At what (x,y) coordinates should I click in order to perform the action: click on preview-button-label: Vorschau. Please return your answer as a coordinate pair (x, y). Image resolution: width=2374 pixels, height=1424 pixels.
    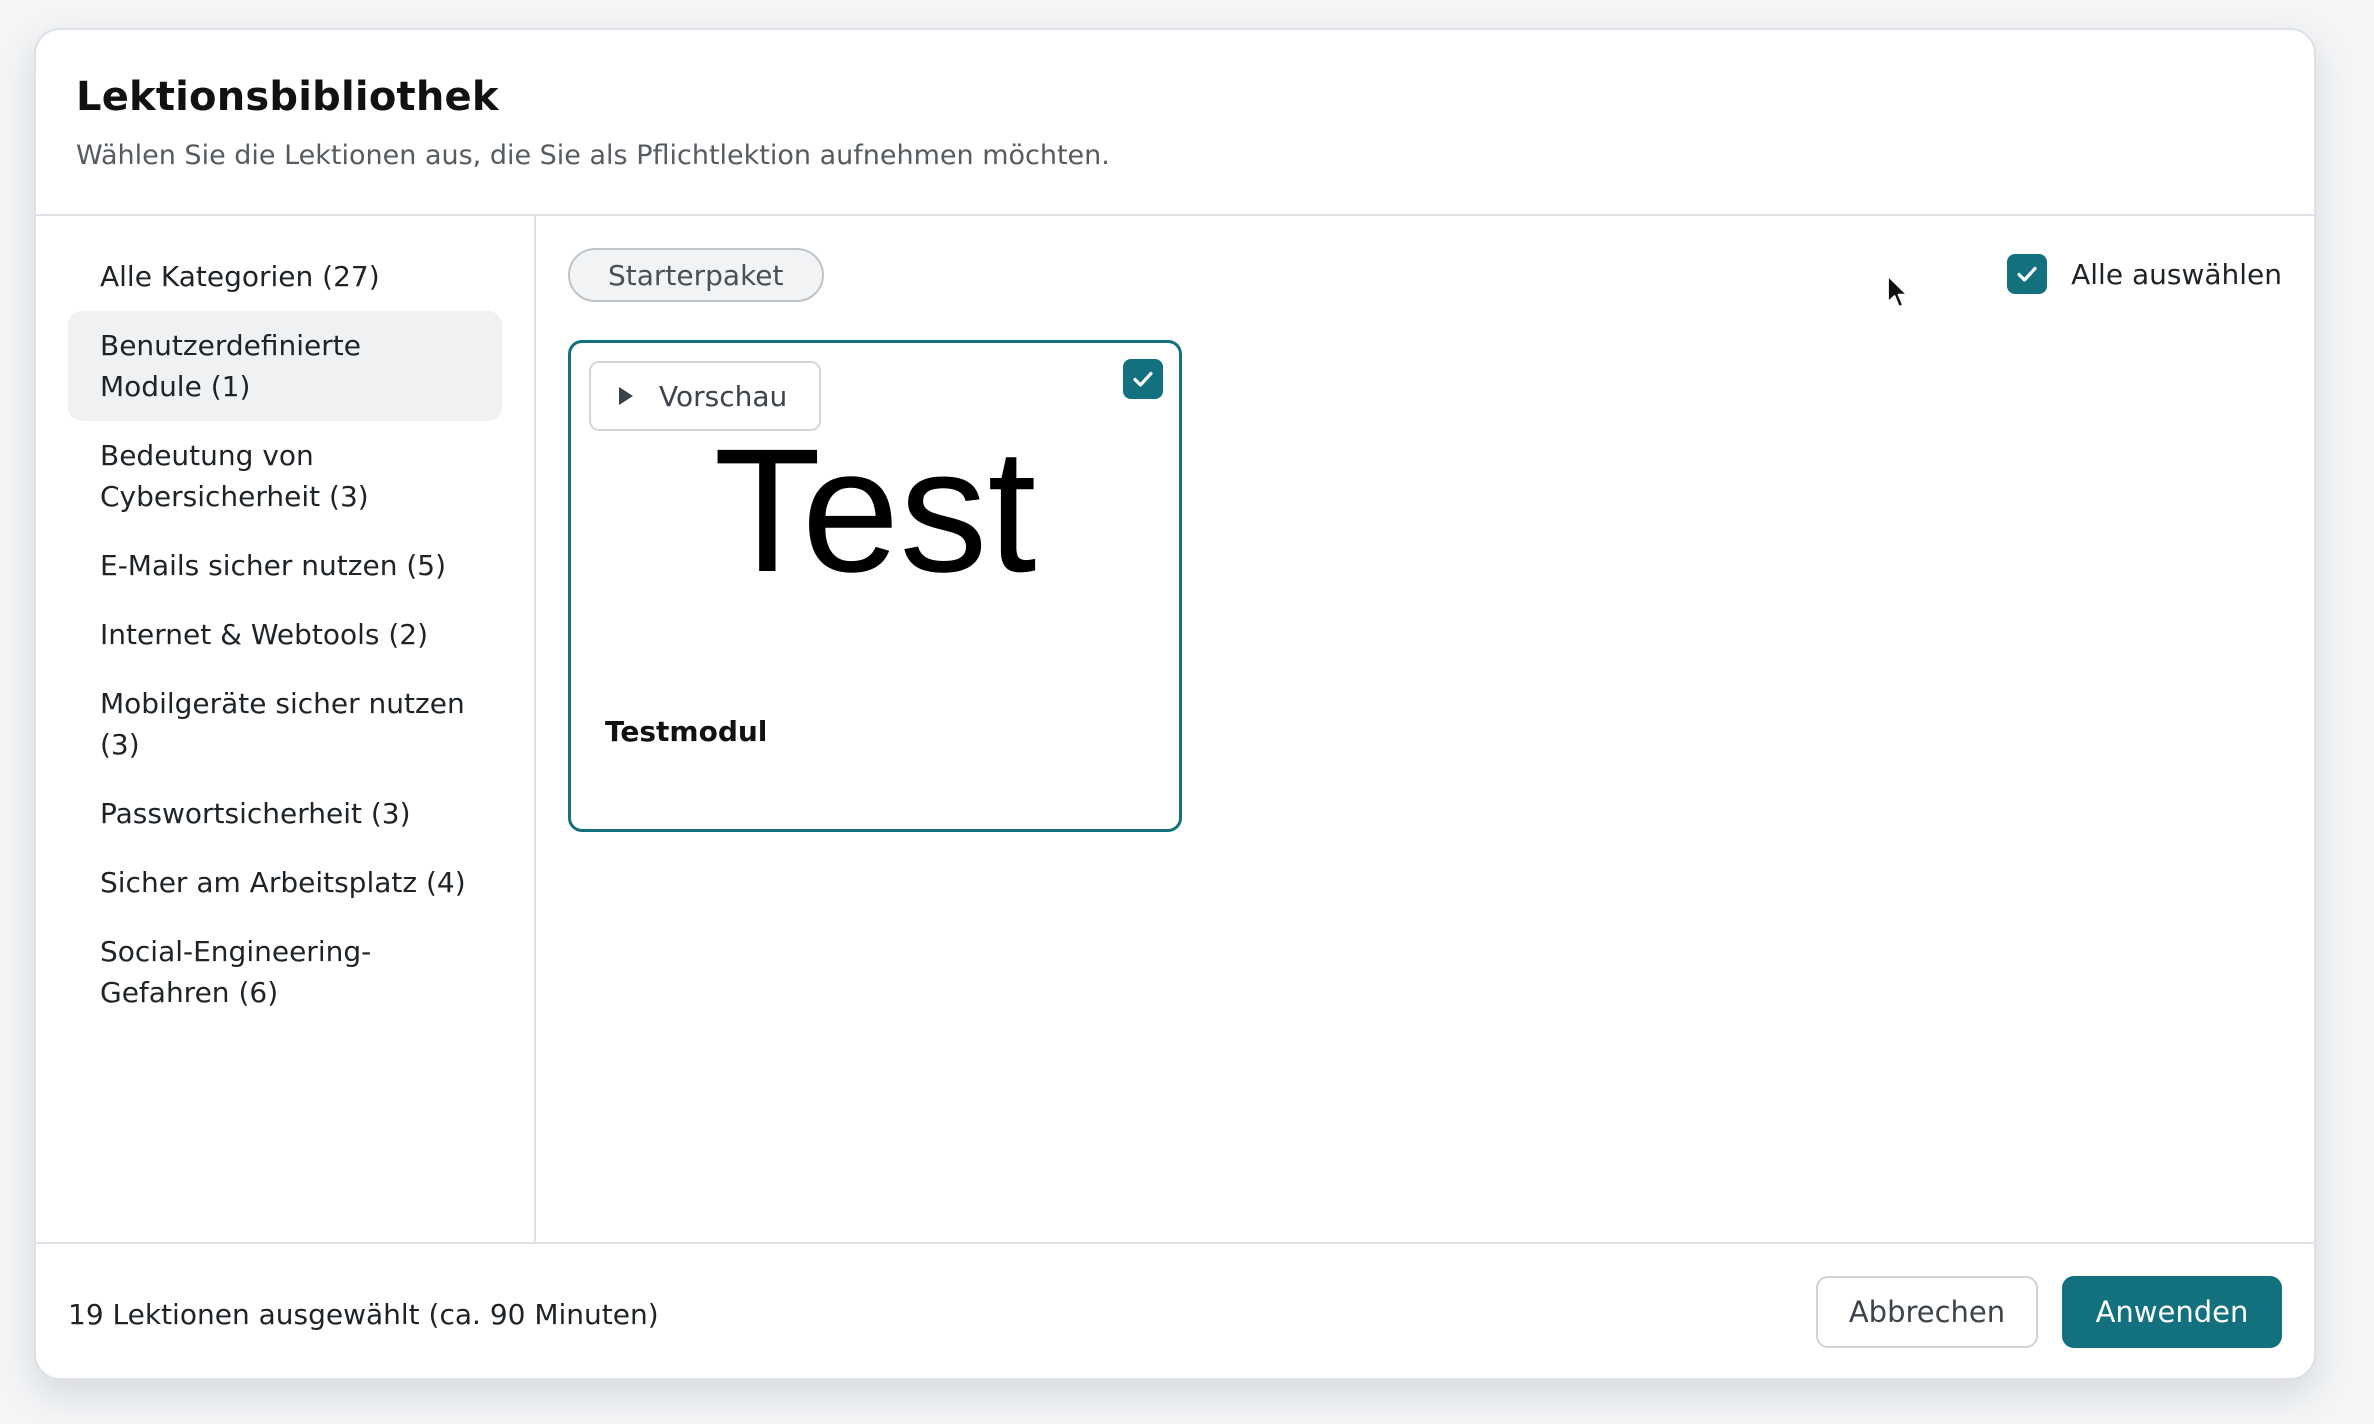
    Looking at the image, I should click on (723, 396).